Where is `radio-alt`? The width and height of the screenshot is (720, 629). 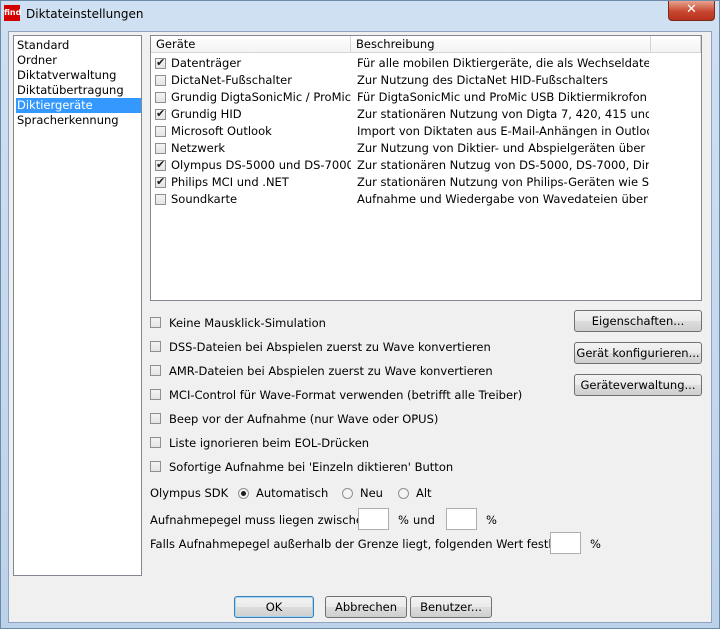 radio-alt is located at coordinates (403, 493).